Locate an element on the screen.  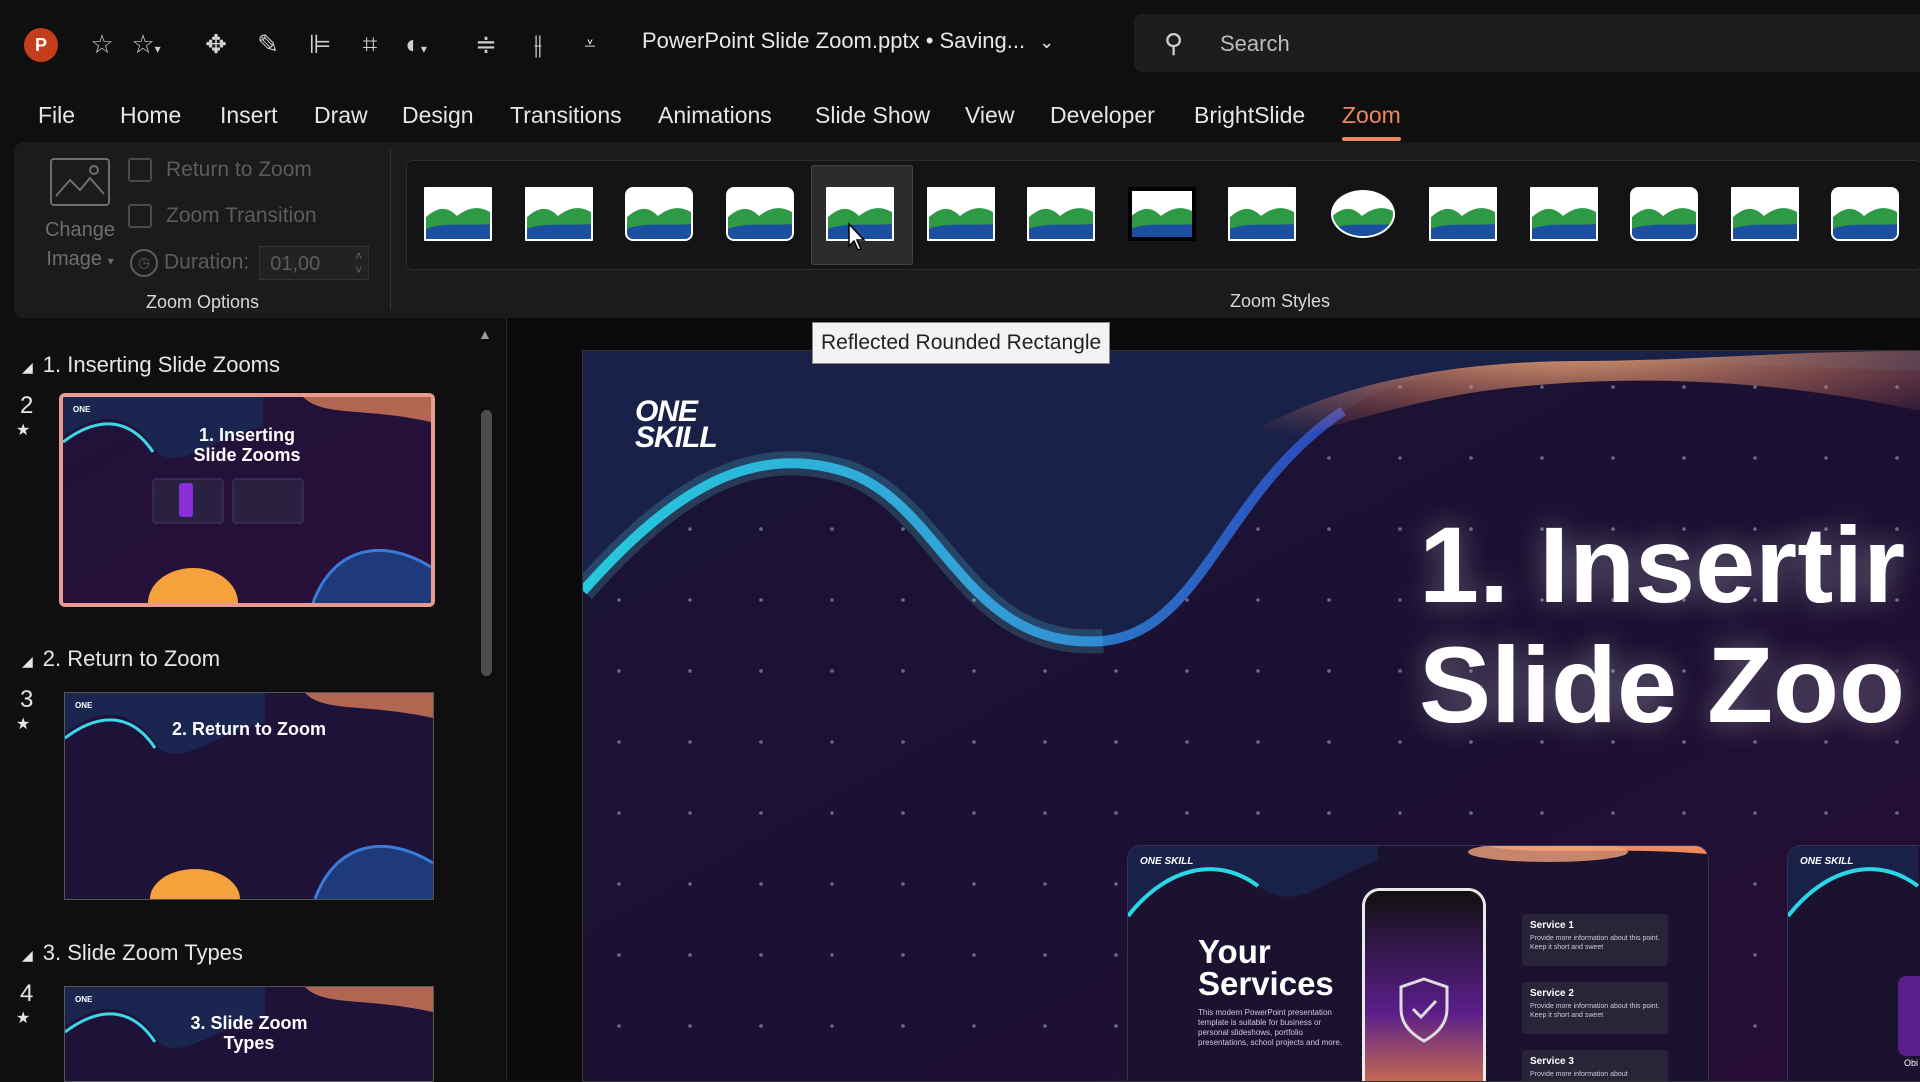
duration-spinner: ˄ ˅ is located at coordinates (358, 263).